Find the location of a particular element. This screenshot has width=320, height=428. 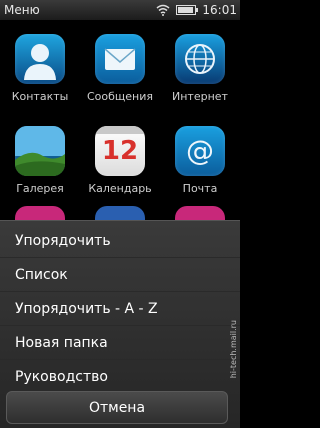

app-calendar: 12 Календарь is located at coordinates (120, 164).